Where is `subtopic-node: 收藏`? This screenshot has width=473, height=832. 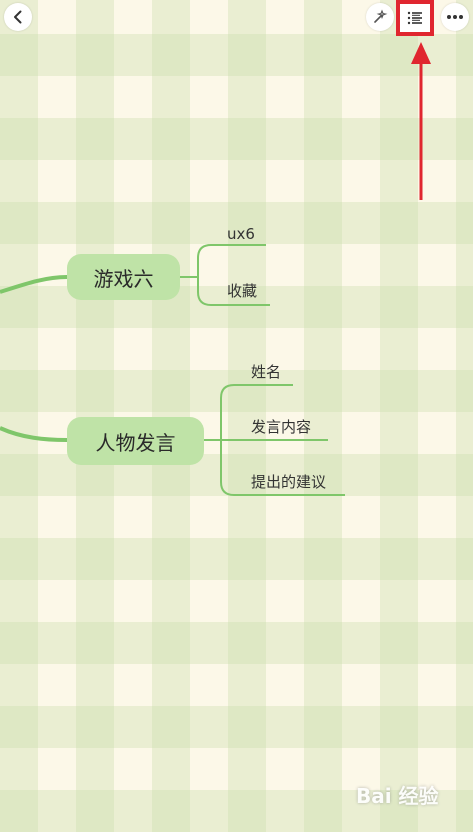
subtopic-node: 收藏 is located at coordinates (242, 290).